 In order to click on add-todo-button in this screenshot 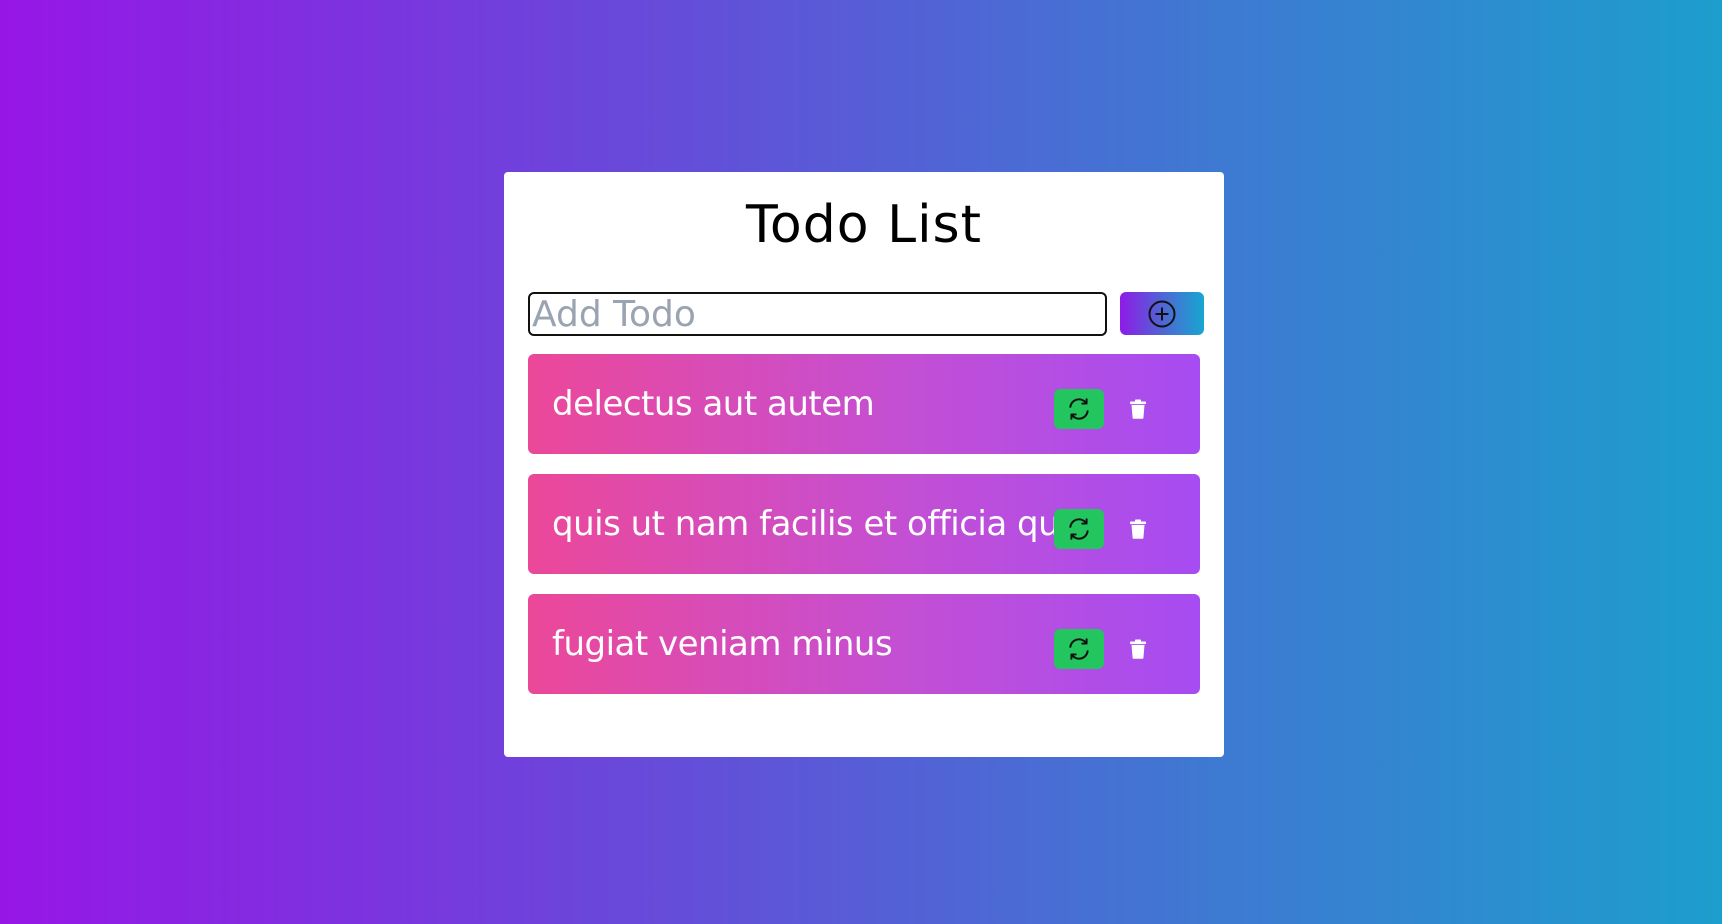, I will do `click(1162, 313)`.